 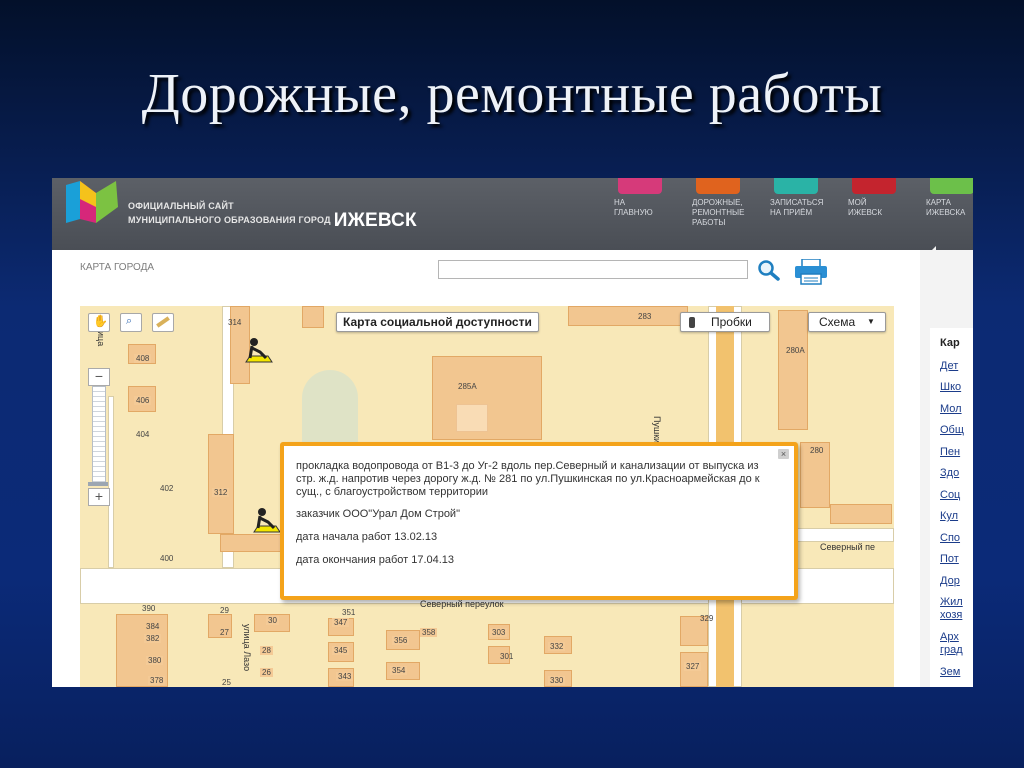 I want to click on house-number: 30, so click(x=272, y=620).